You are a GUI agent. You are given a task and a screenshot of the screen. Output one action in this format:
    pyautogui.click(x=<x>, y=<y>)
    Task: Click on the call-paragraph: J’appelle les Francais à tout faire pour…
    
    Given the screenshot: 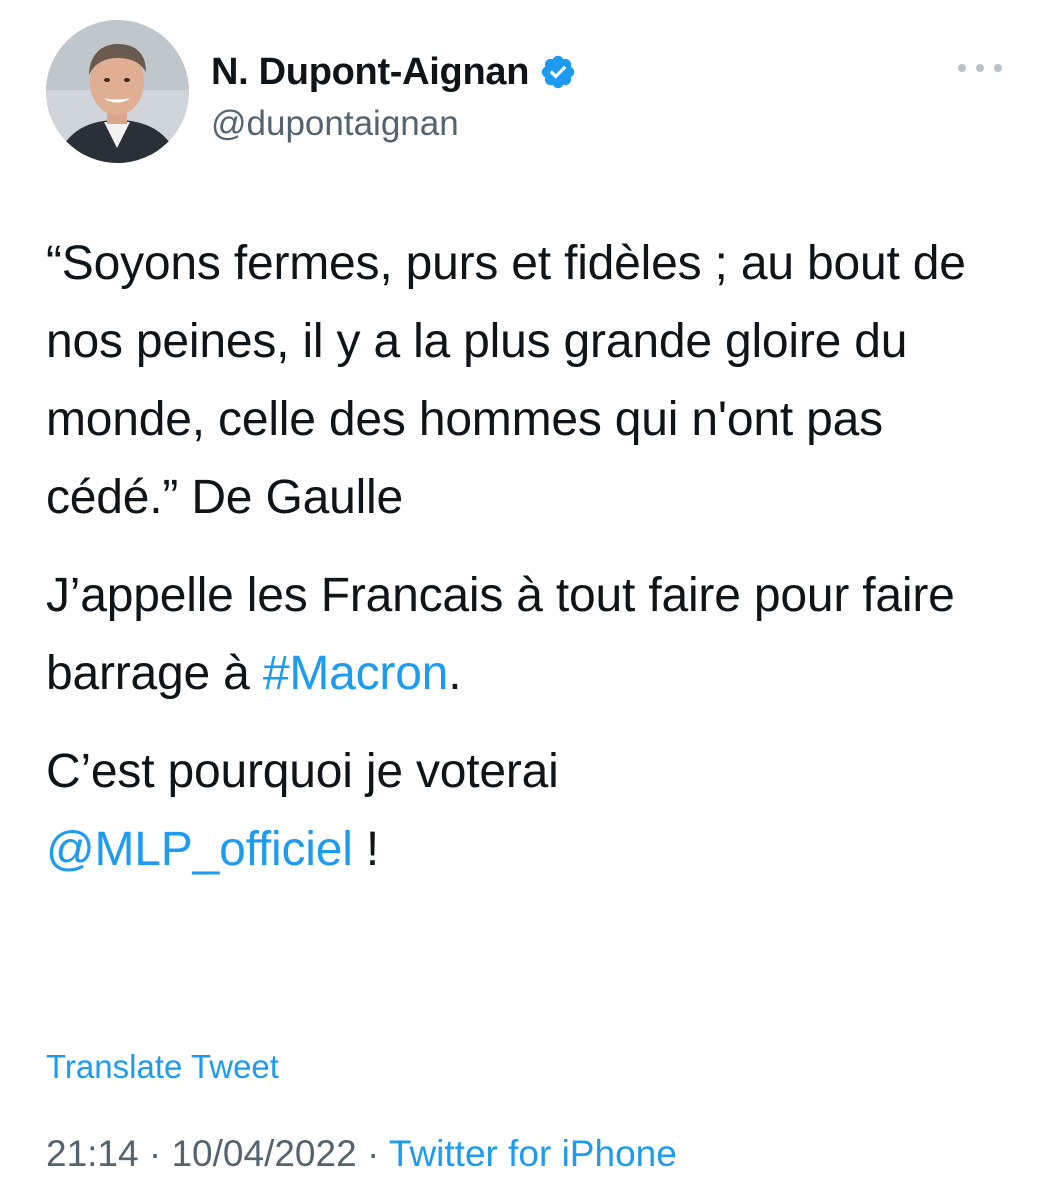 What is the action you would take?
    pyautogui.click(x=521, y=635)
    